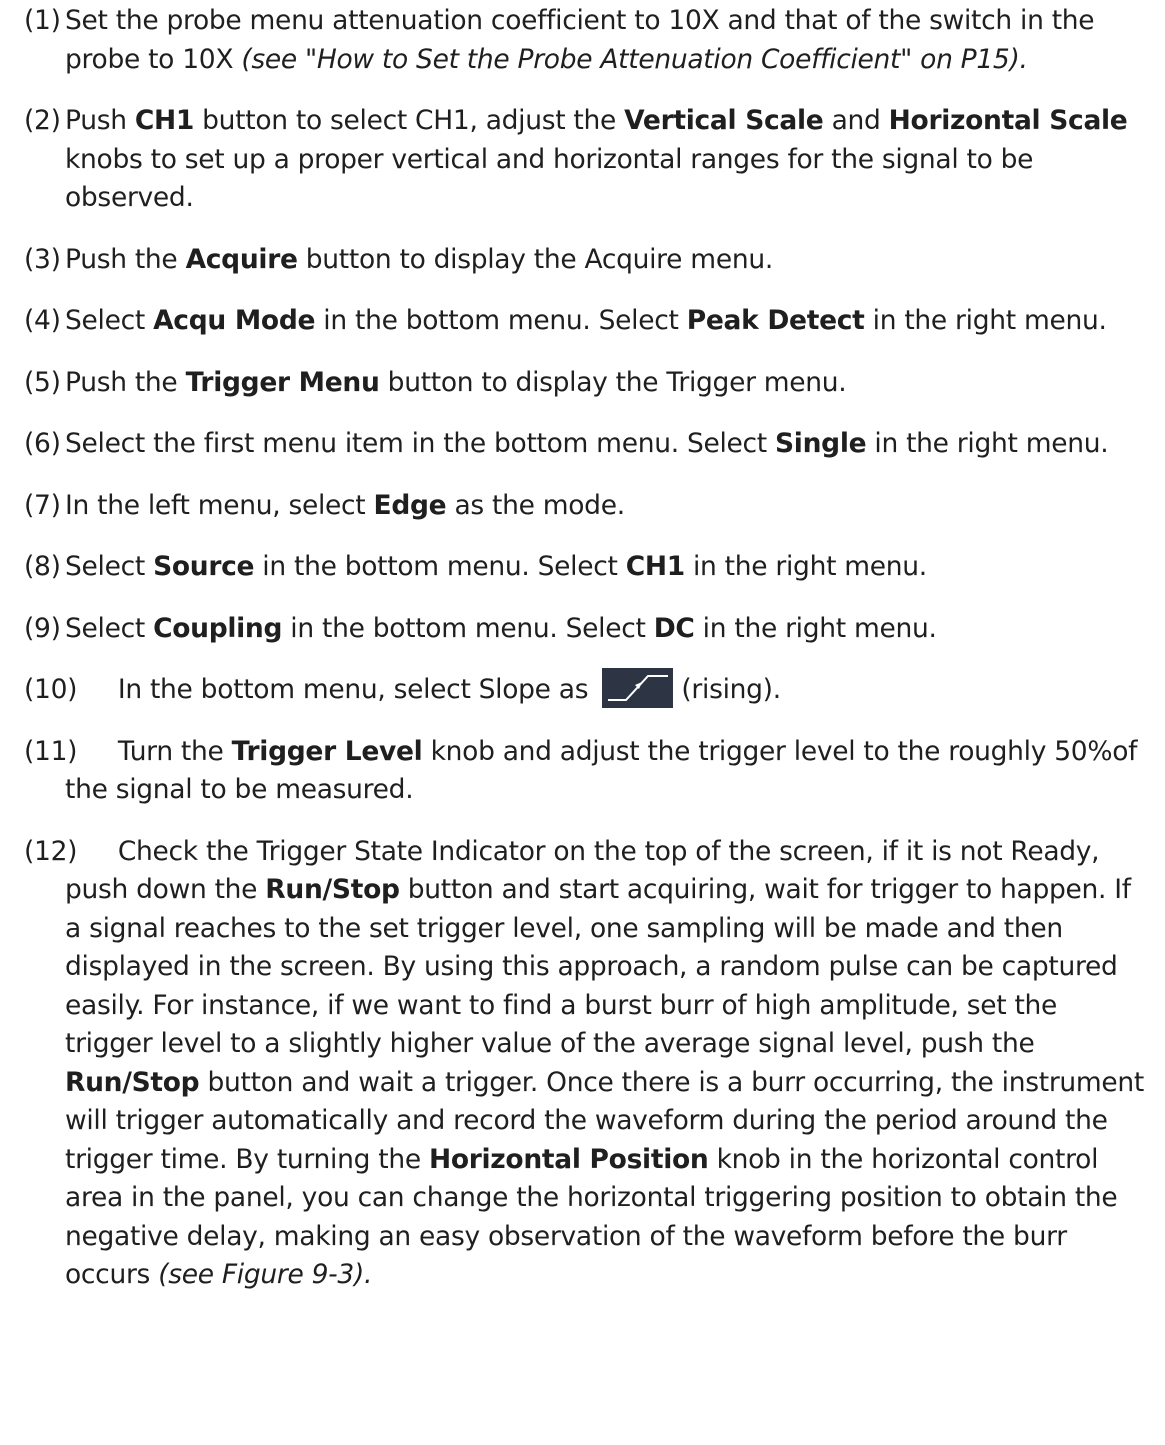  I want to click on emphasized-term: Edge, so click(410, 505).